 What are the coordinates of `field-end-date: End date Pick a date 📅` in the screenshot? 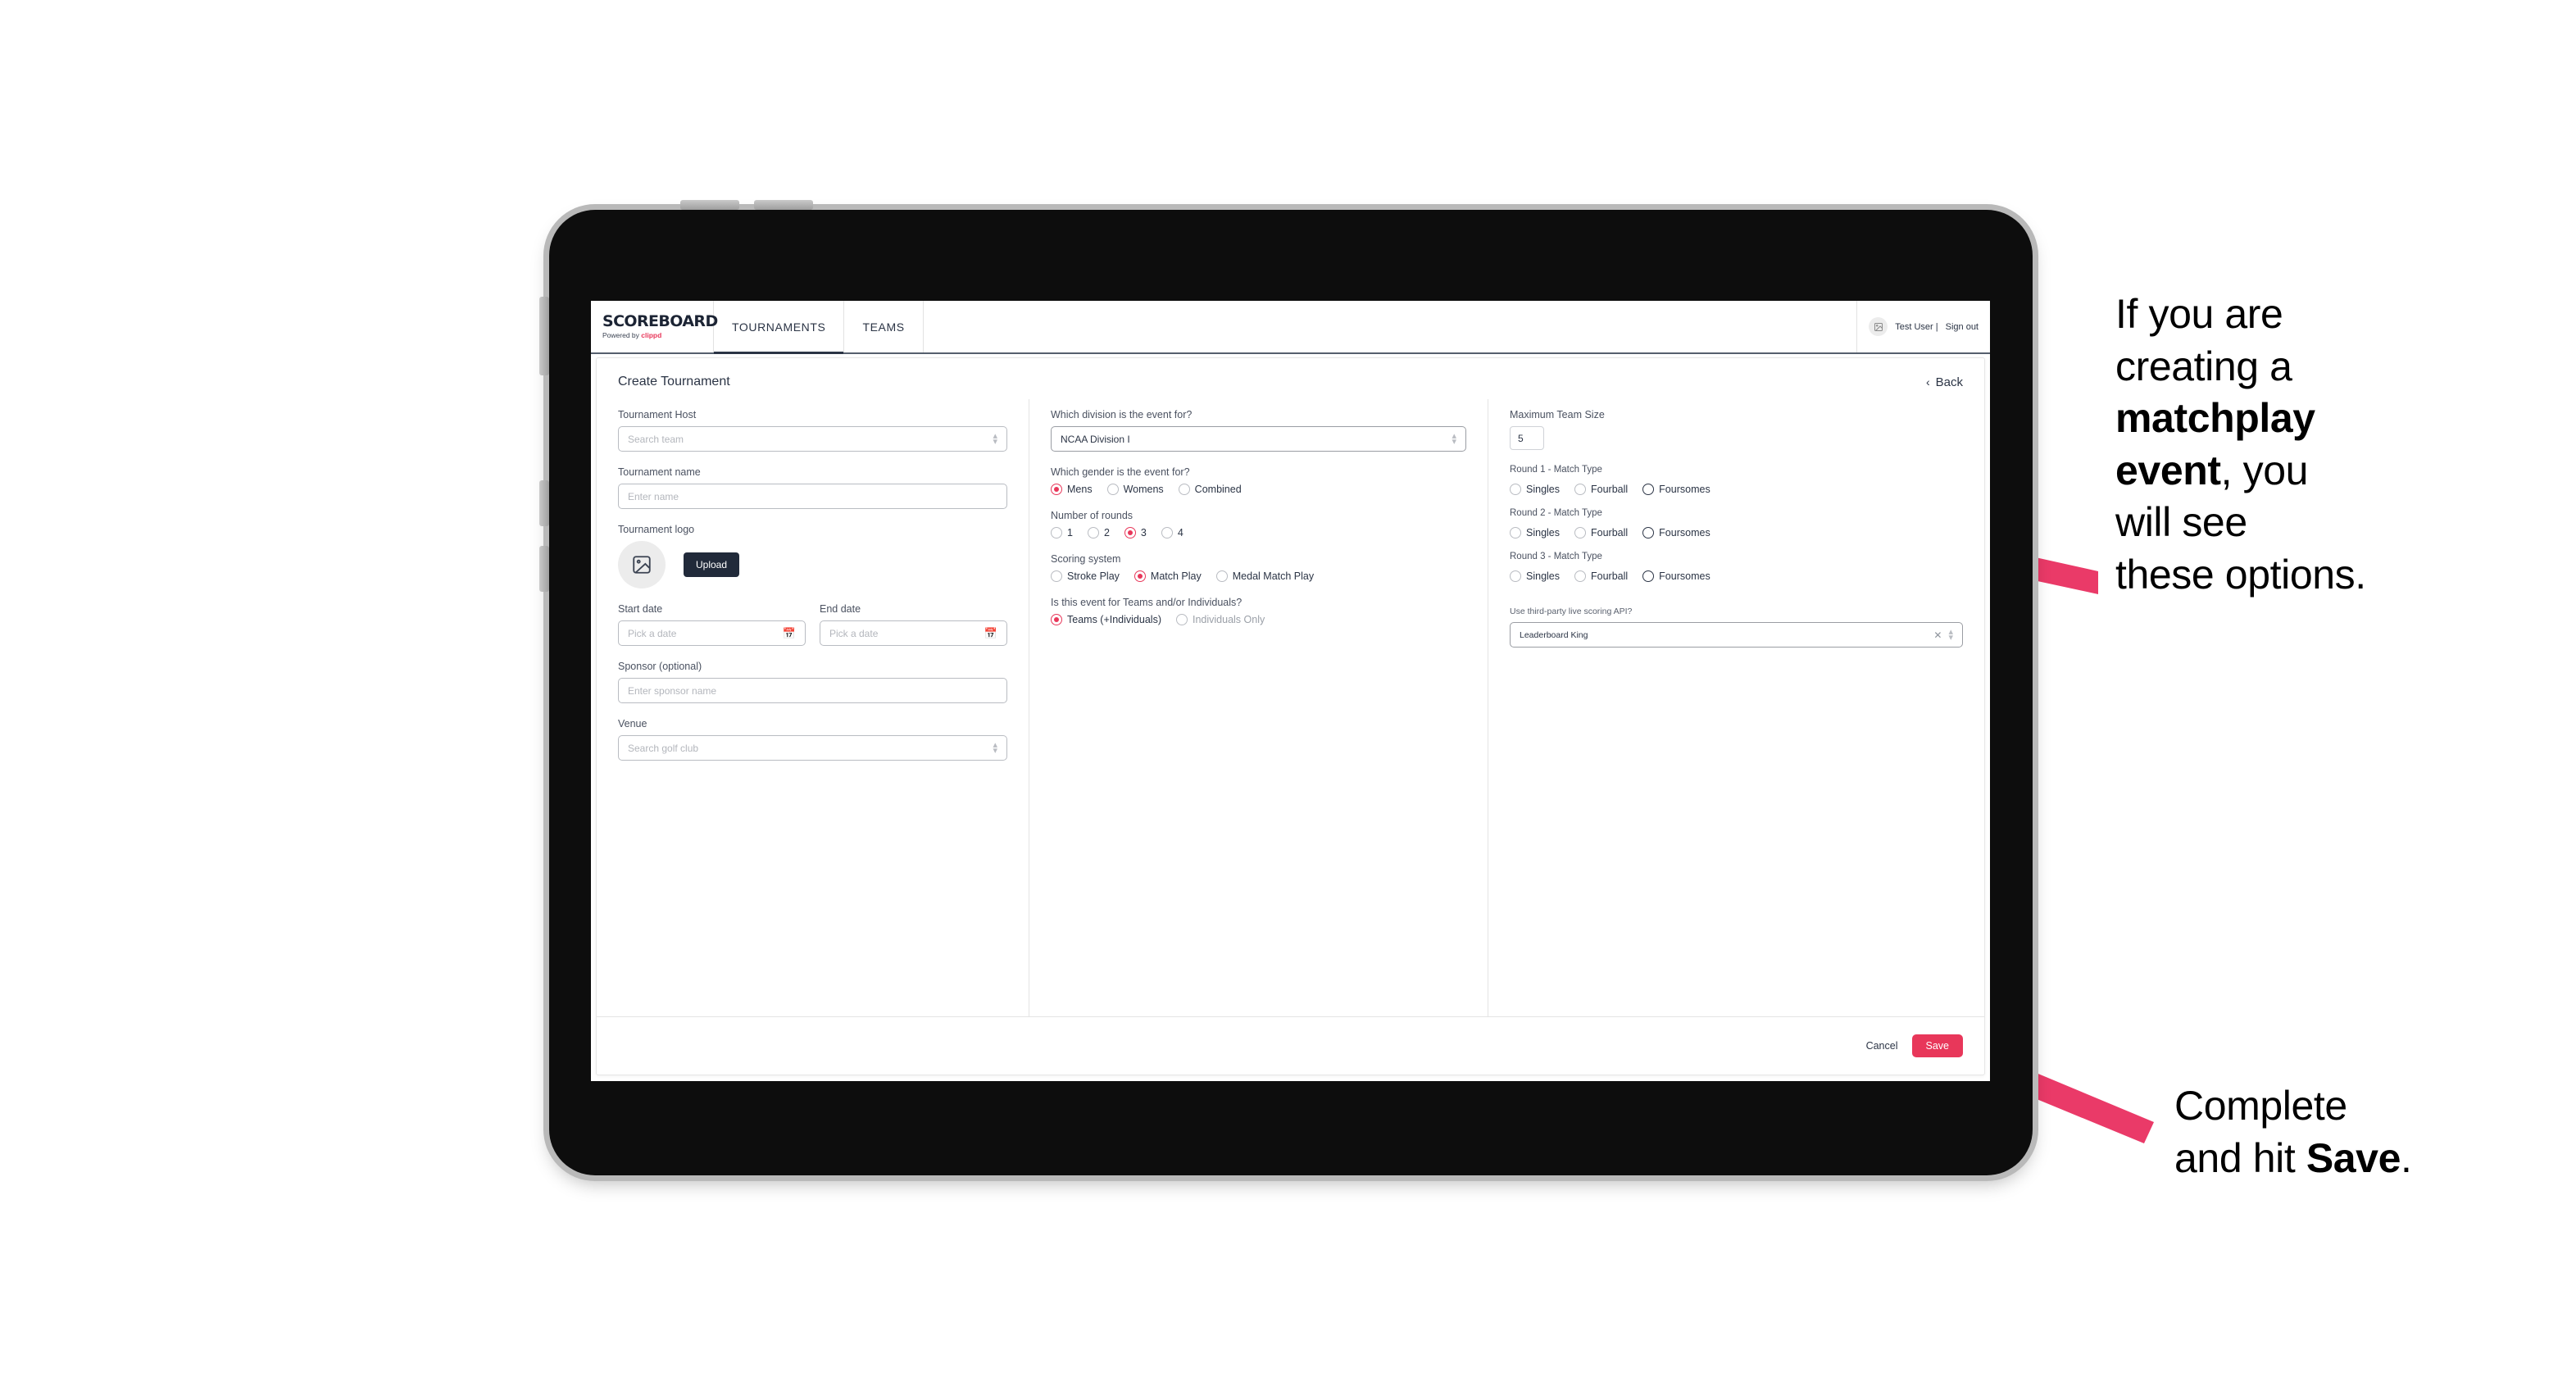 It's located at (913, 624).